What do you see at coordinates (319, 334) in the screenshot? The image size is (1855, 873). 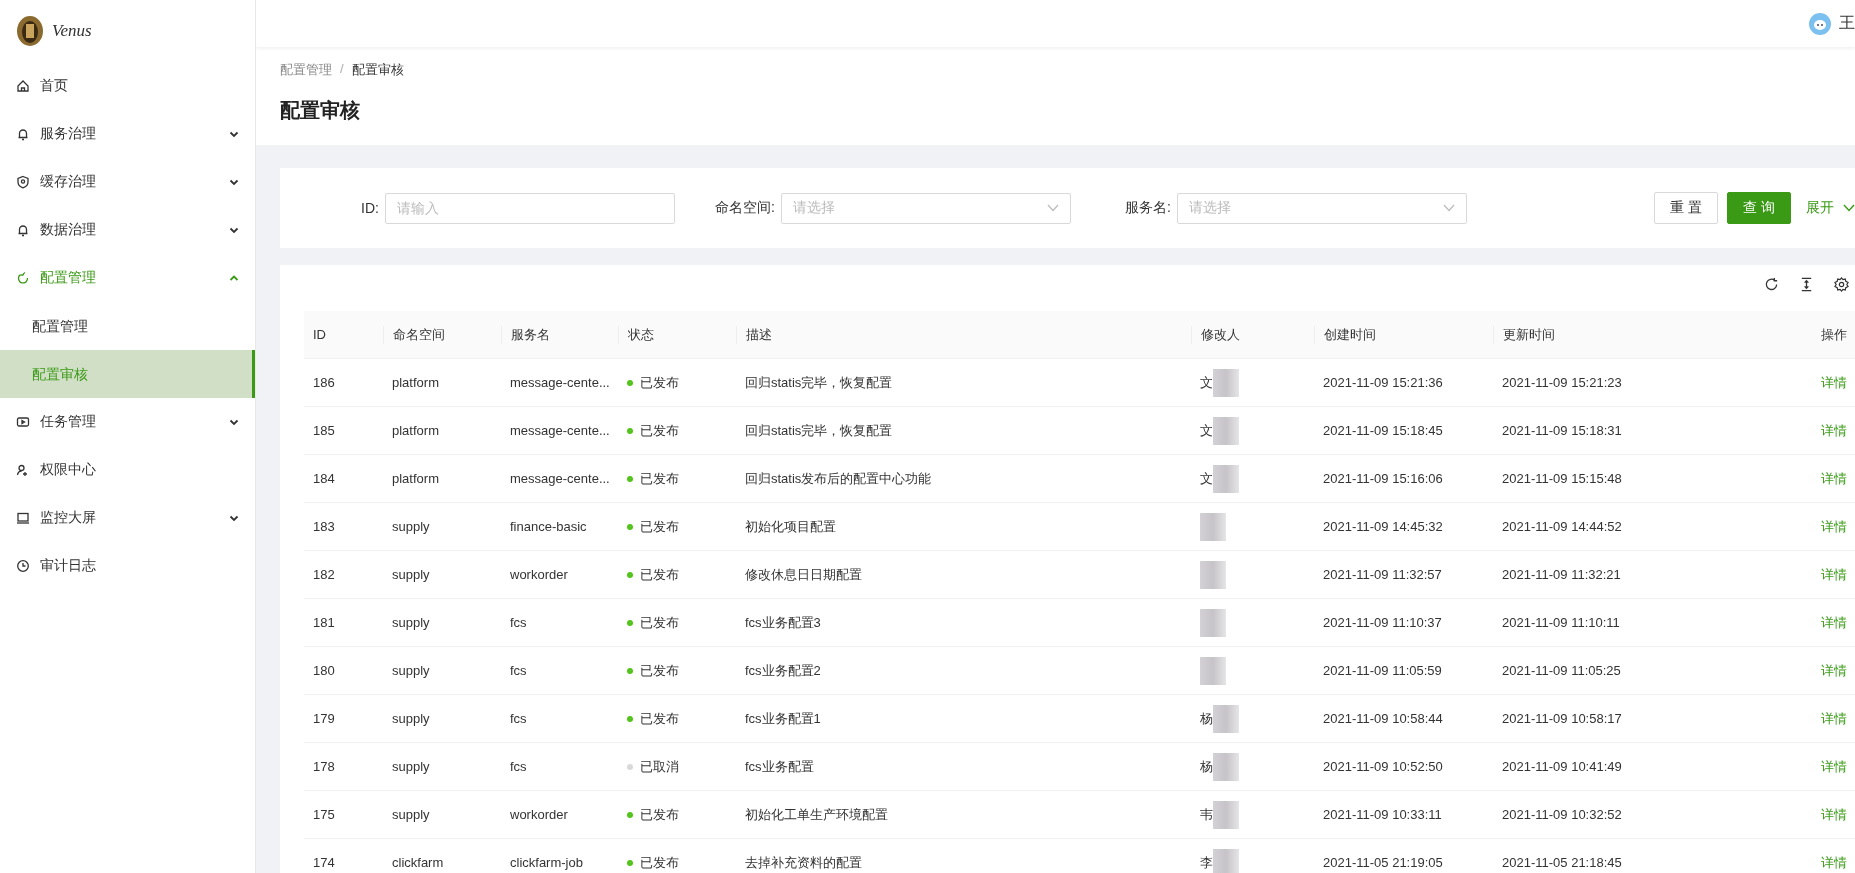 I see `column-header: ID` at bounding box center [319, 334].